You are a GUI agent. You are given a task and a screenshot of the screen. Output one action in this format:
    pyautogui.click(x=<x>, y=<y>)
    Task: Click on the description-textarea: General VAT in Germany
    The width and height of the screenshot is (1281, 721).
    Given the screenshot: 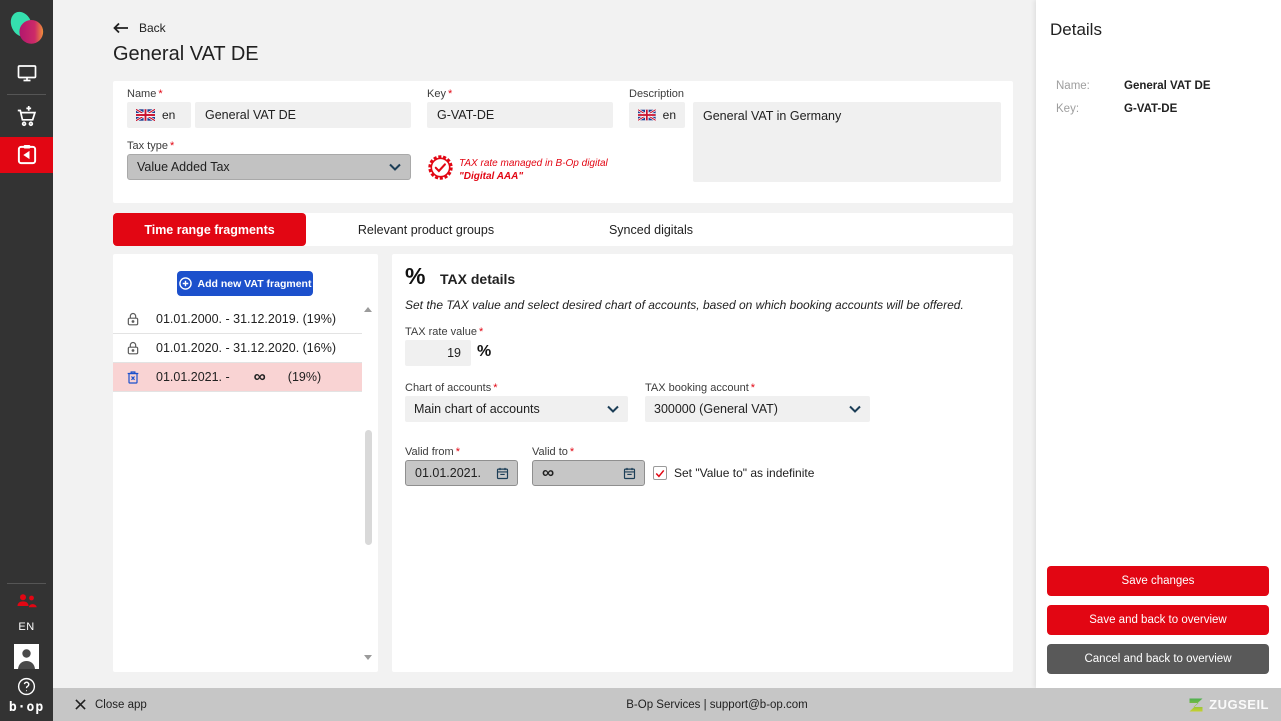 What is the action you would take?
    pyautogui.click(x=847, y=142)
    